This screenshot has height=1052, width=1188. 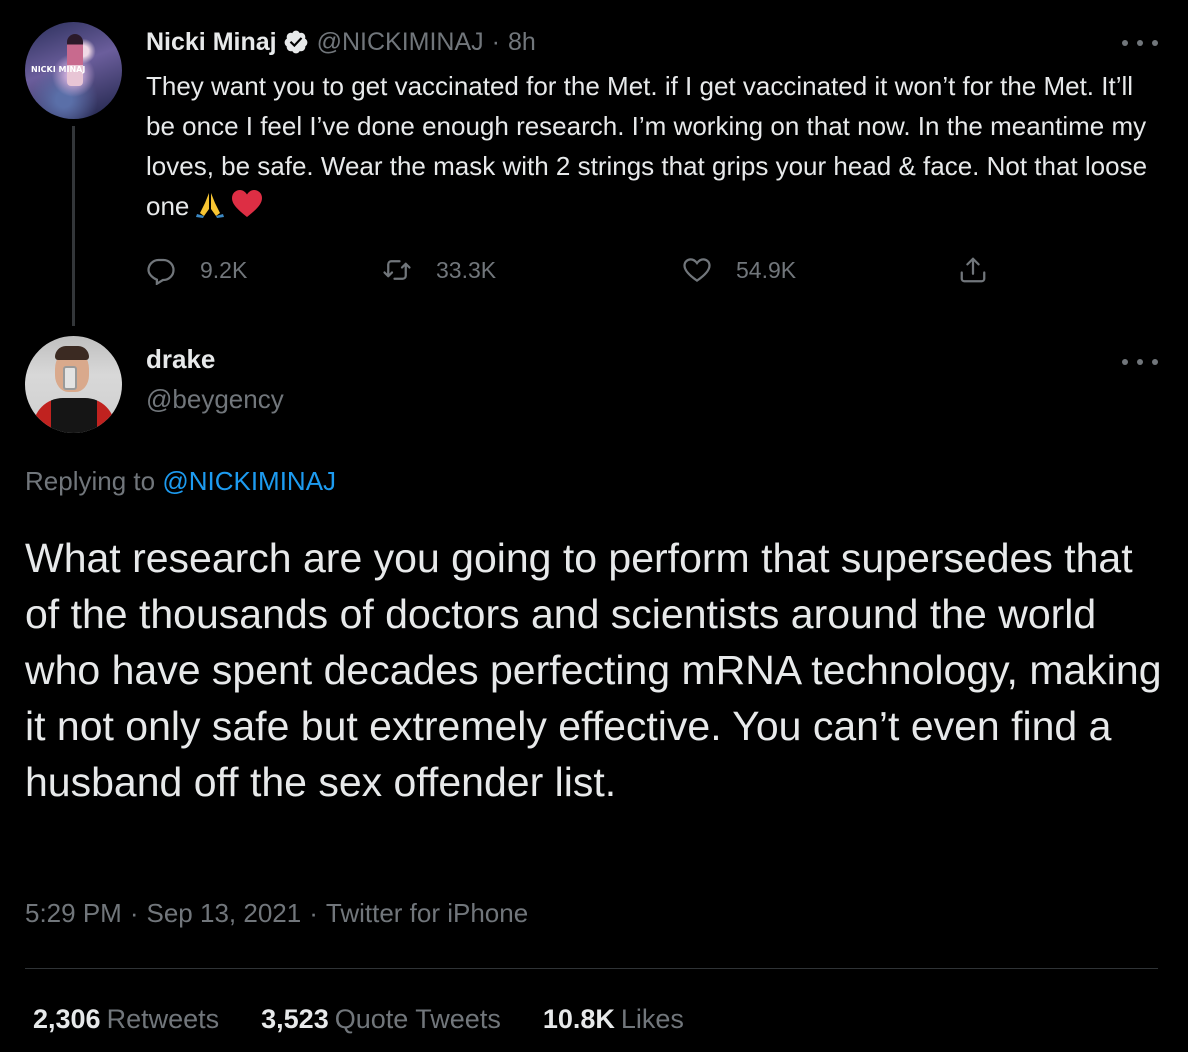 I want to click on parent-handle: @NICKIMINAJ, so click(x=400, y=42).